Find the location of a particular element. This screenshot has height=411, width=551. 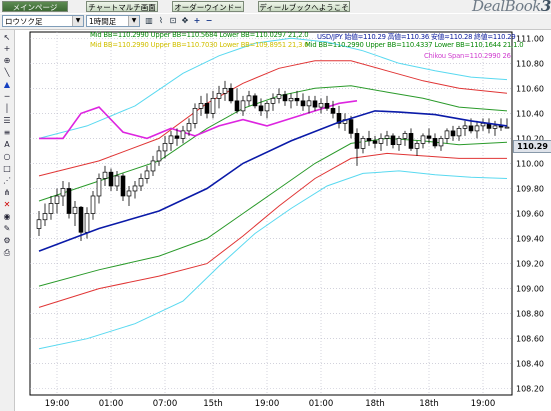

y-tick-label: 109.00 is located at coordinates (530, 289).